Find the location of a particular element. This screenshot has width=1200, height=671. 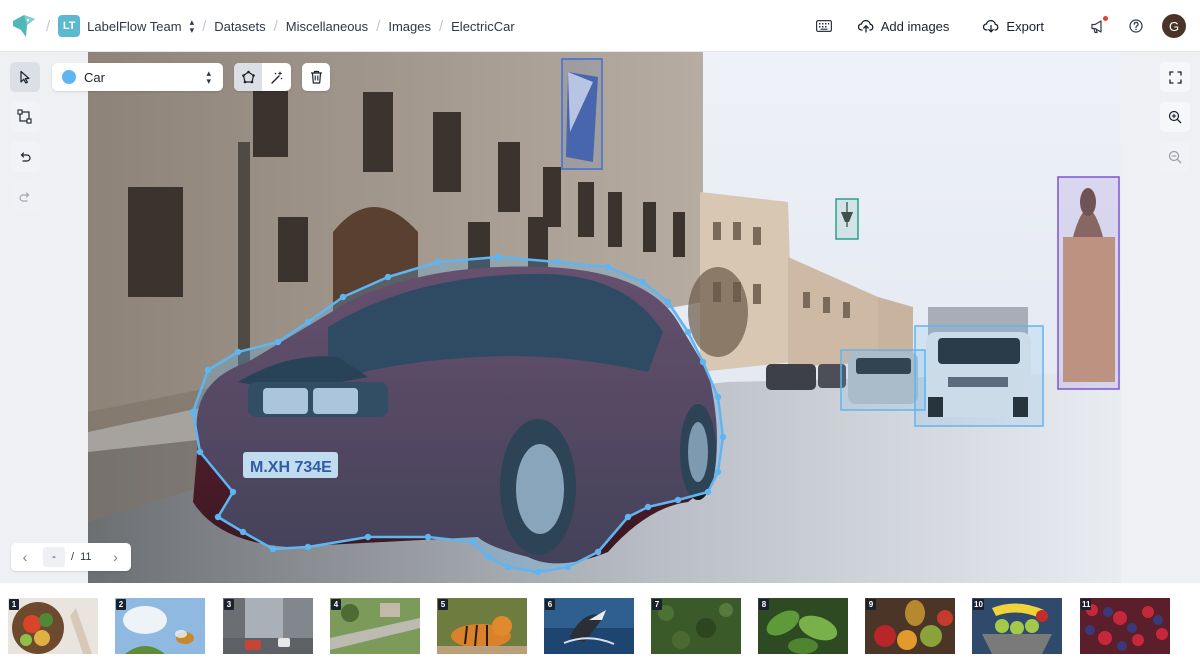

thumbnail-number: 4 is located at coordinates (336, 604).